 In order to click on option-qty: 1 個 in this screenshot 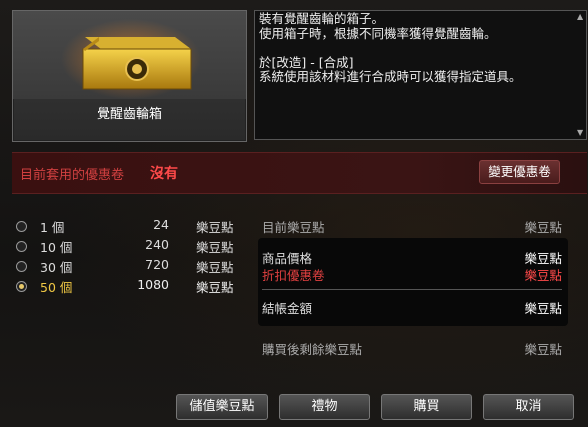, I will do `click(52, 227)`.